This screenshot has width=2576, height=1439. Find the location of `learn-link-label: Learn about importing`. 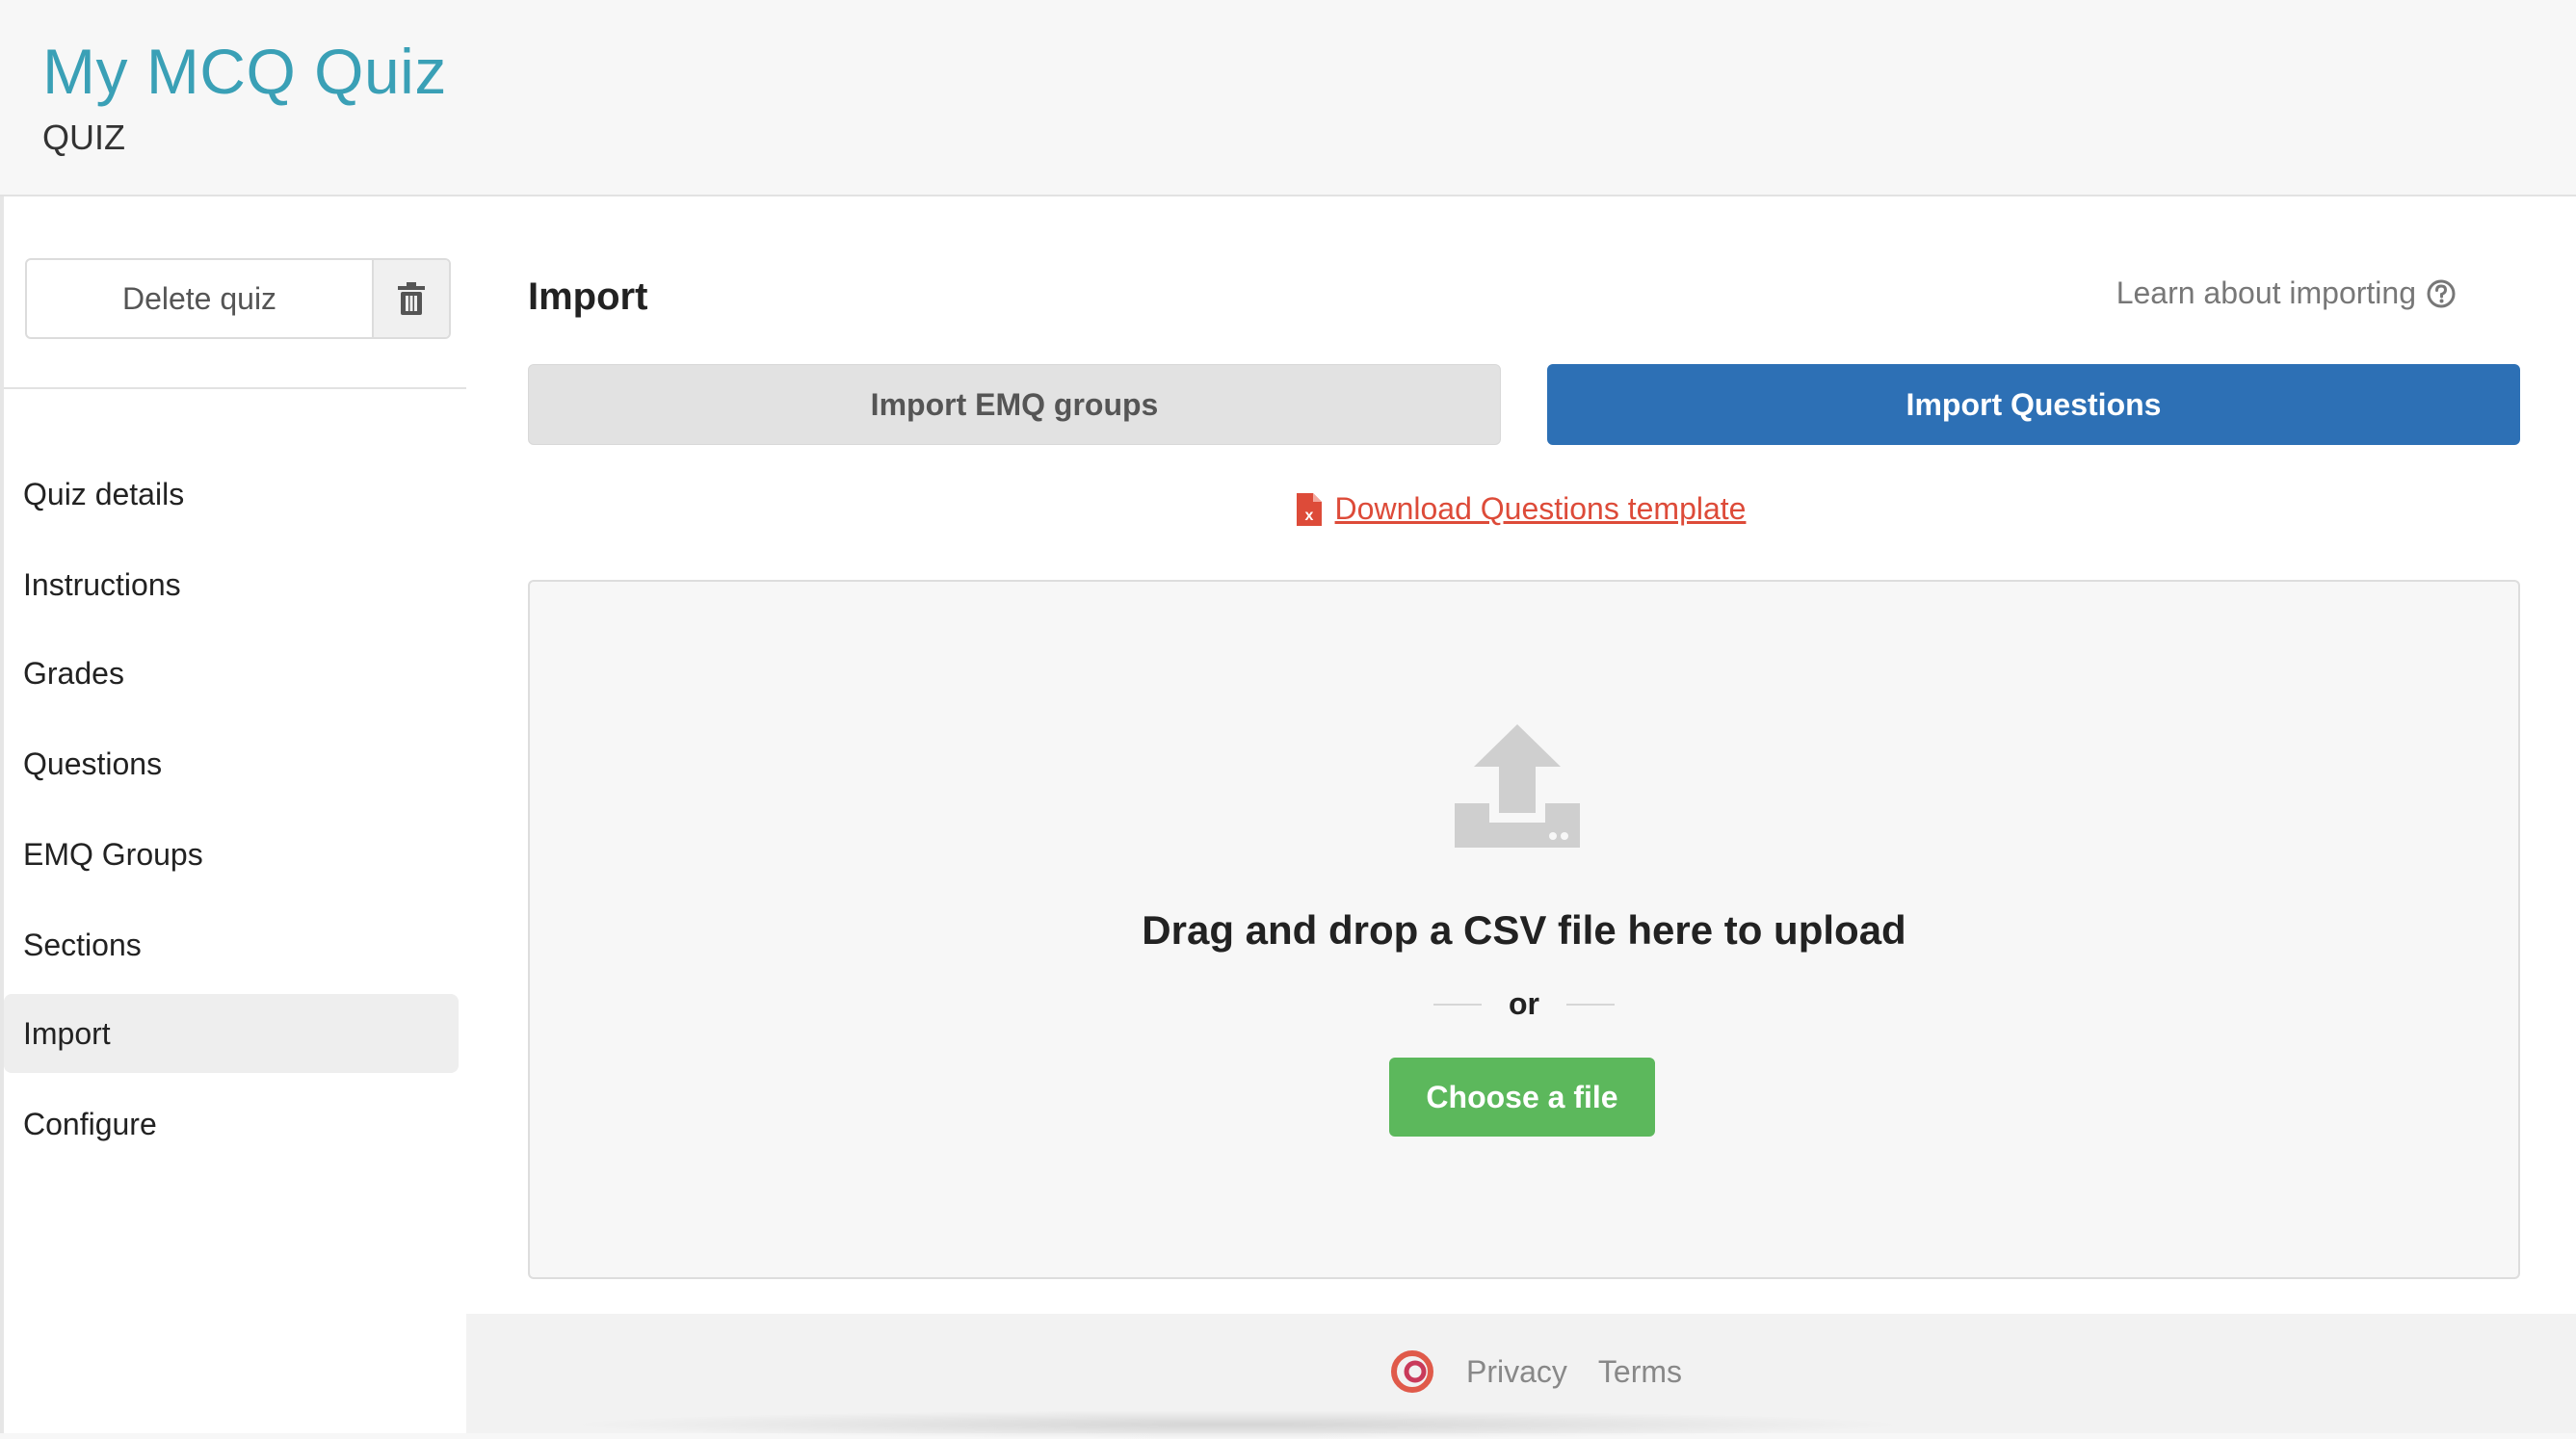

learn-link-label: Learn about importing is located at coordinates (2266, 292).